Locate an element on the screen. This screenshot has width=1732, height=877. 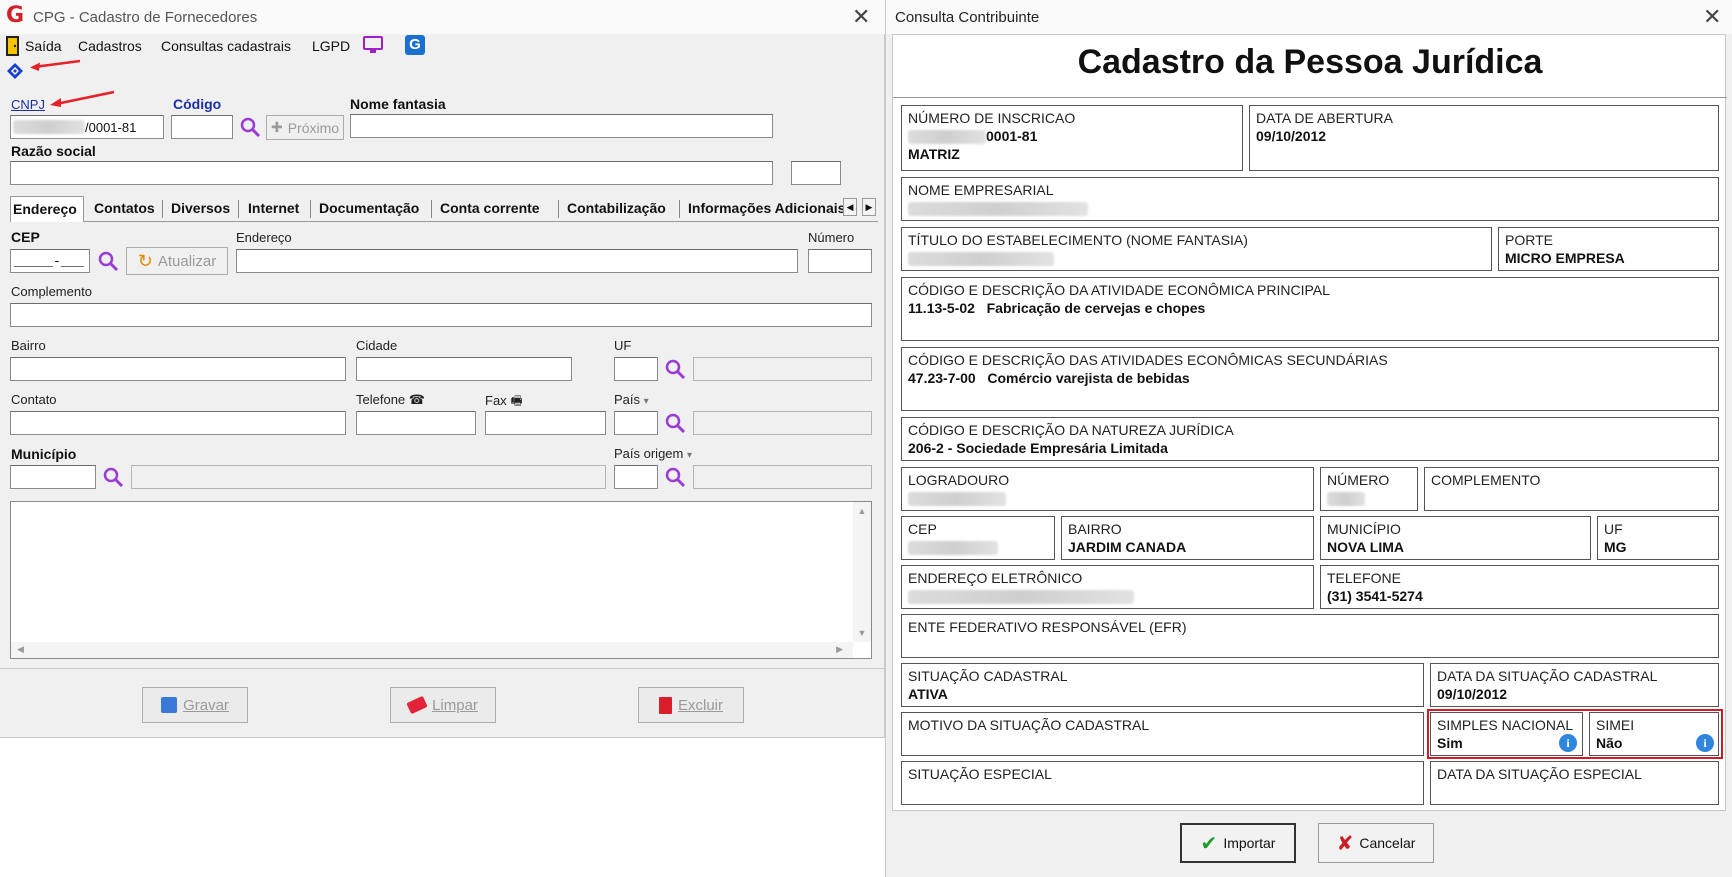
numero-input is located at coordinates (840, 261).